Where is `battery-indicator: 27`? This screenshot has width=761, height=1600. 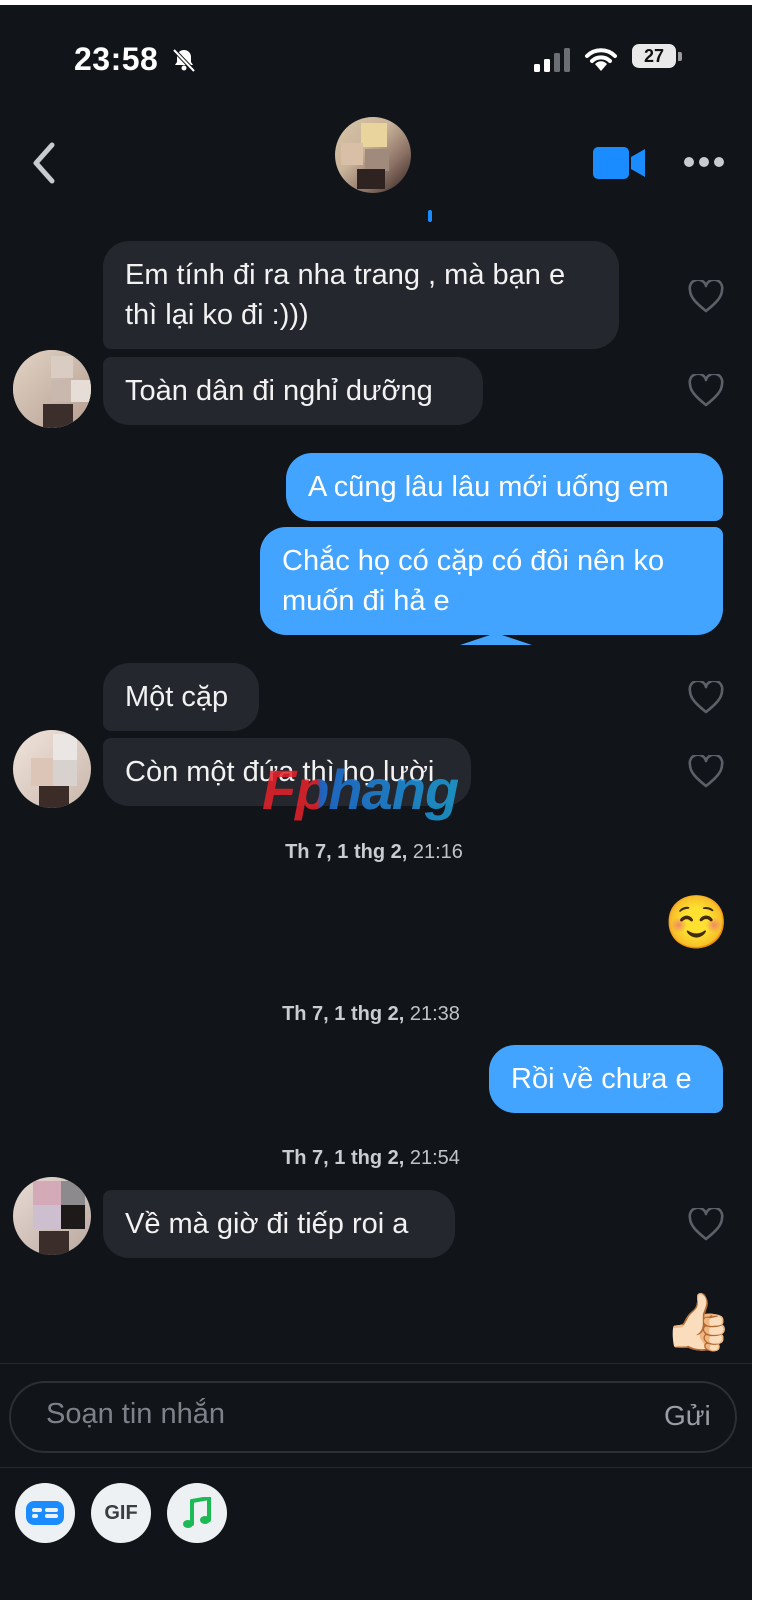
battery-indicator: 27 is located at coordinates (654, 56).